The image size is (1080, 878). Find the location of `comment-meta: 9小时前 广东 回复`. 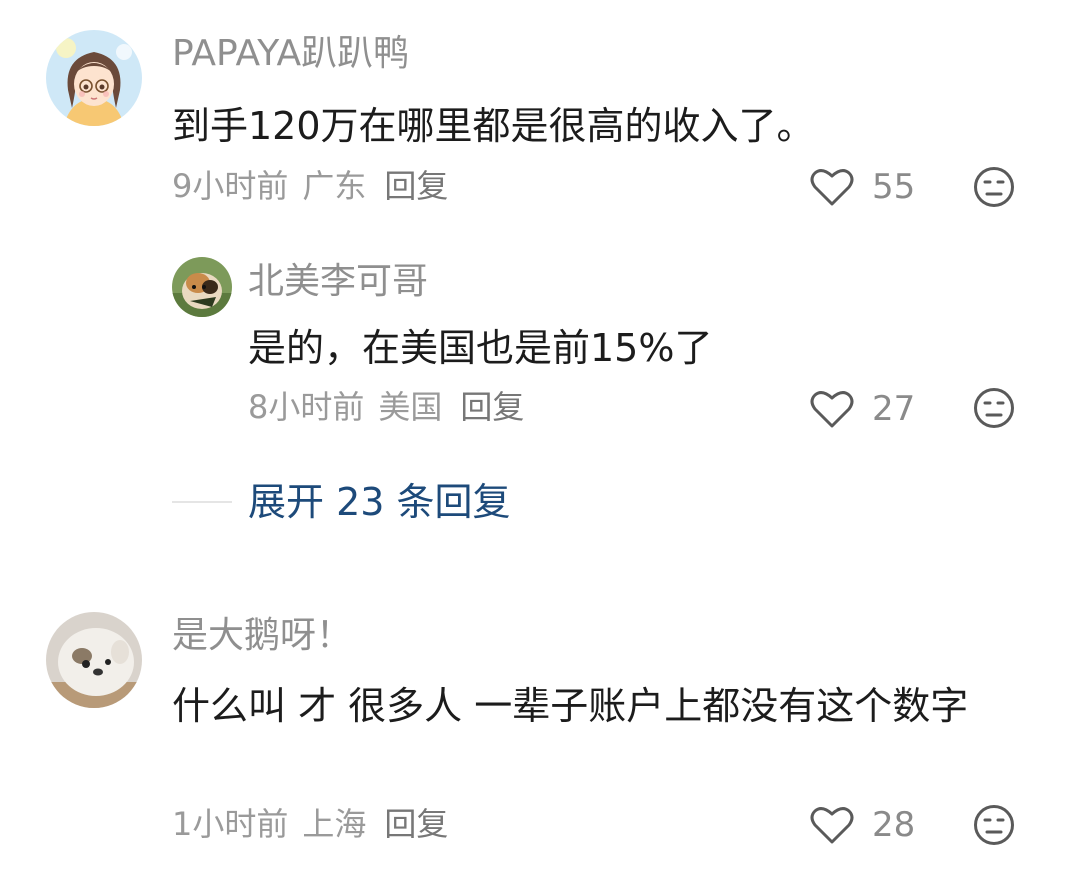

comment-meta: 9小时前 广东 回复 is located at coordinates (317, 186).